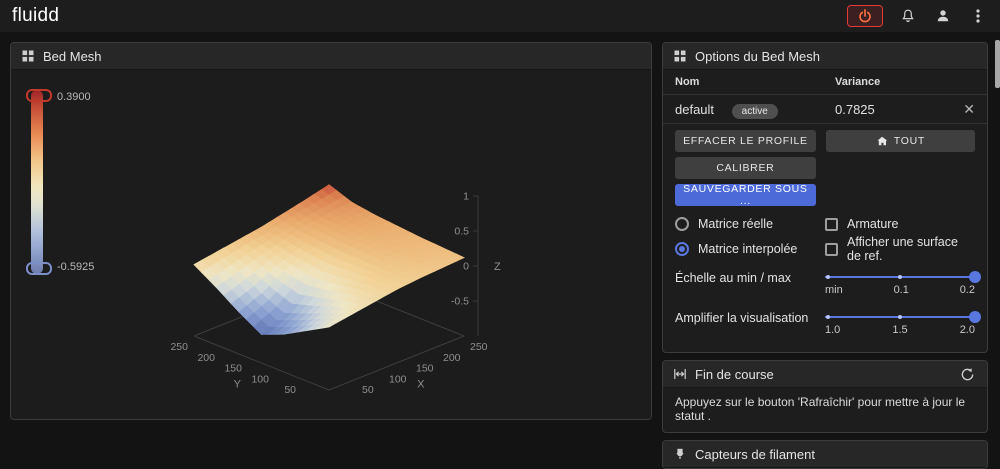 The height and width of the screenshot is (469, 1000). I want to click on tick-label: 0.1, so click(901, 290).